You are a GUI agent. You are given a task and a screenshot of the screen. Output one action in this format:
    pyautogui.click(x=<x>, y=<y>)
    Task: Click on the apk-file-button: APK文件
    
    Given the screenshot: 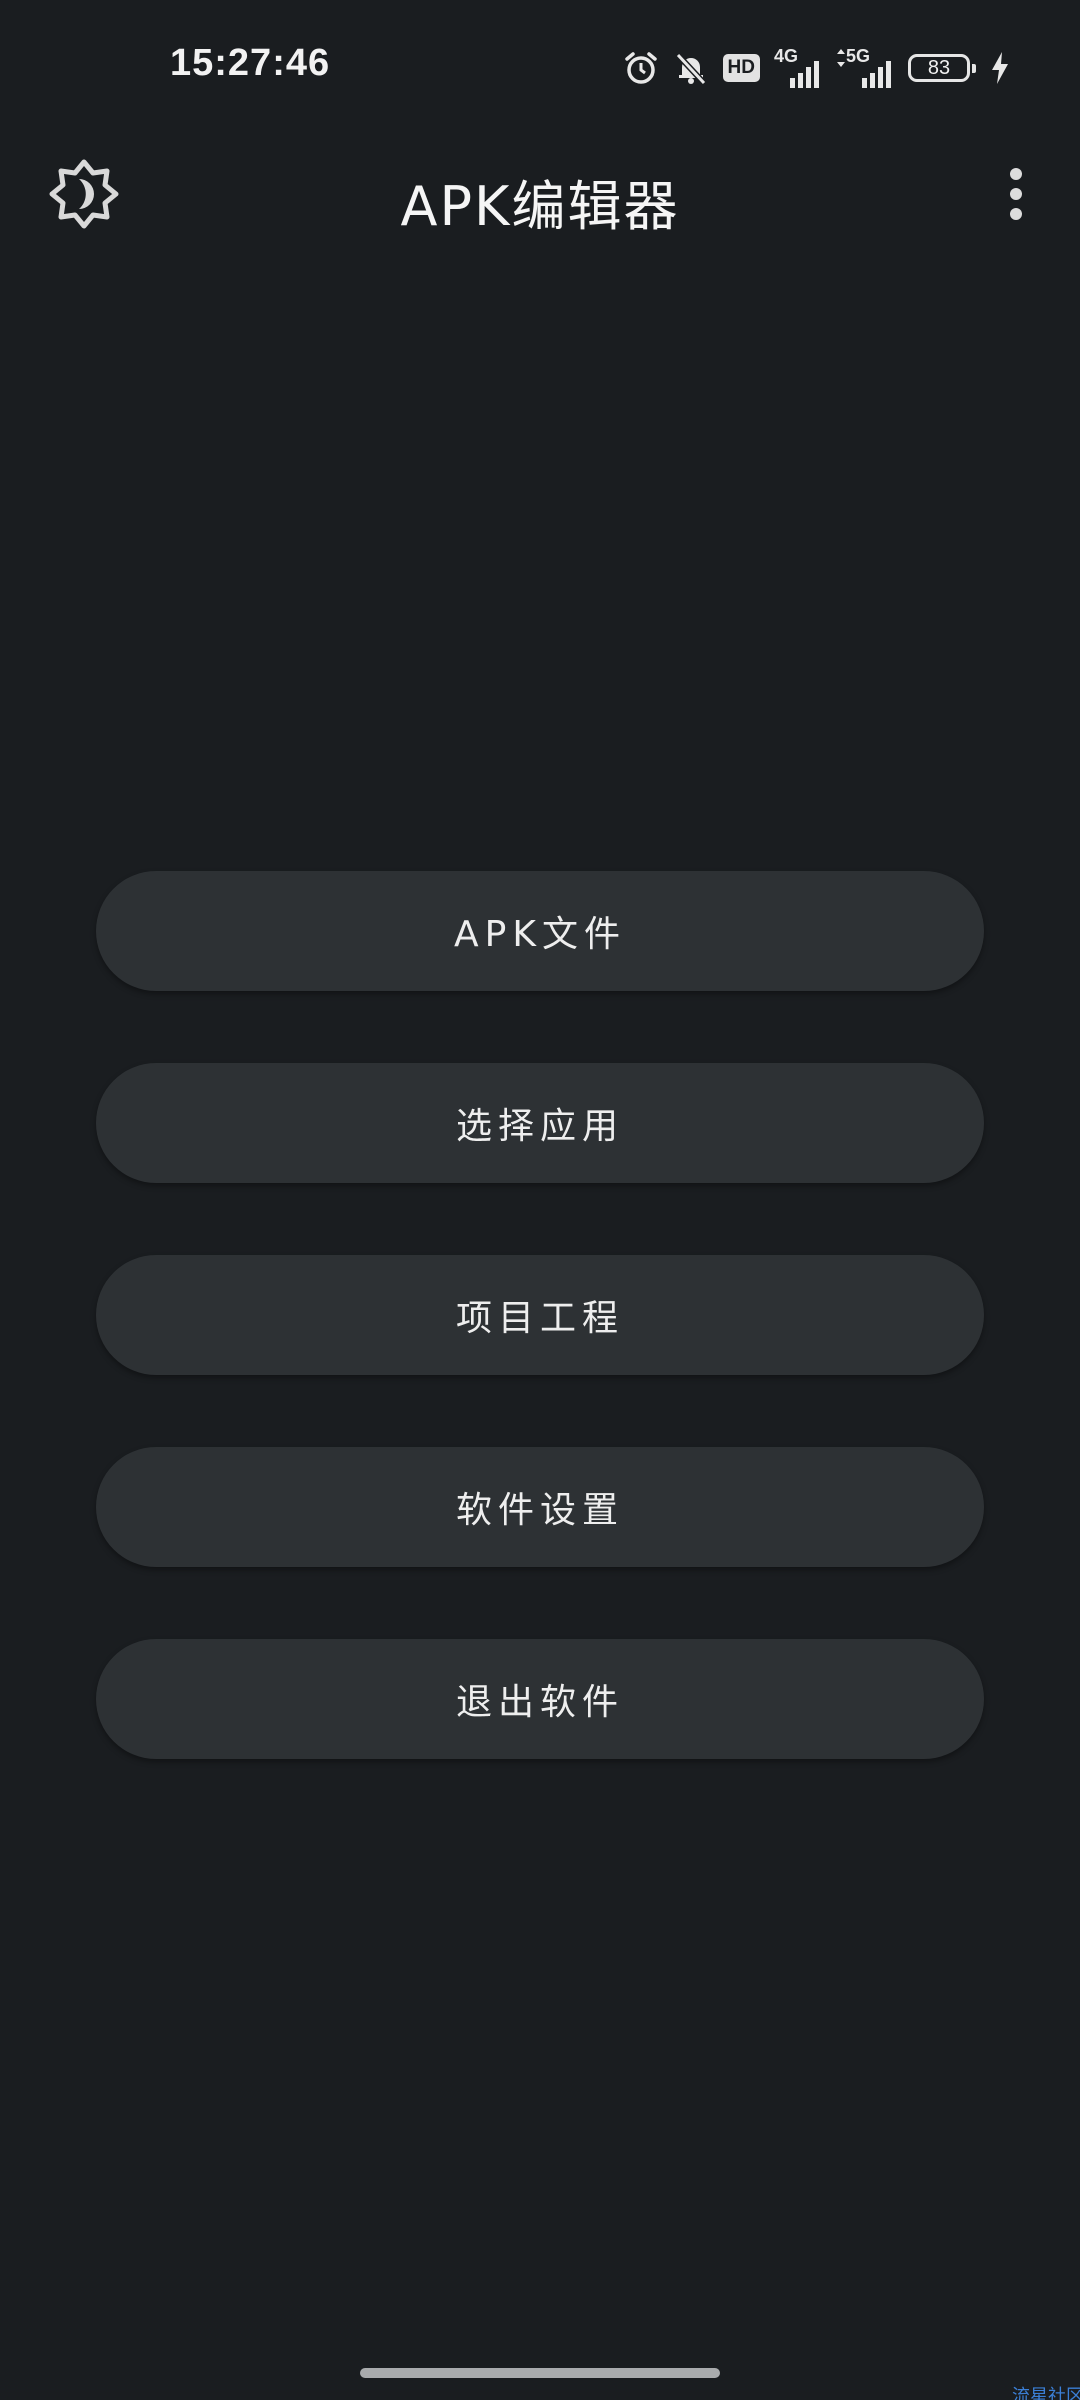 What is the action you would take?
    pyautogui.click(x=540, y=931)
    